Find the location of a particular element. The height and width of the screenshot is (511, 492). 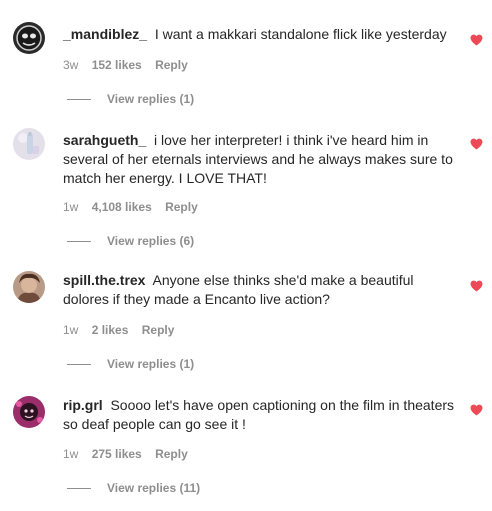

likes-count: 275 likes is located at coordinates (117, 454).